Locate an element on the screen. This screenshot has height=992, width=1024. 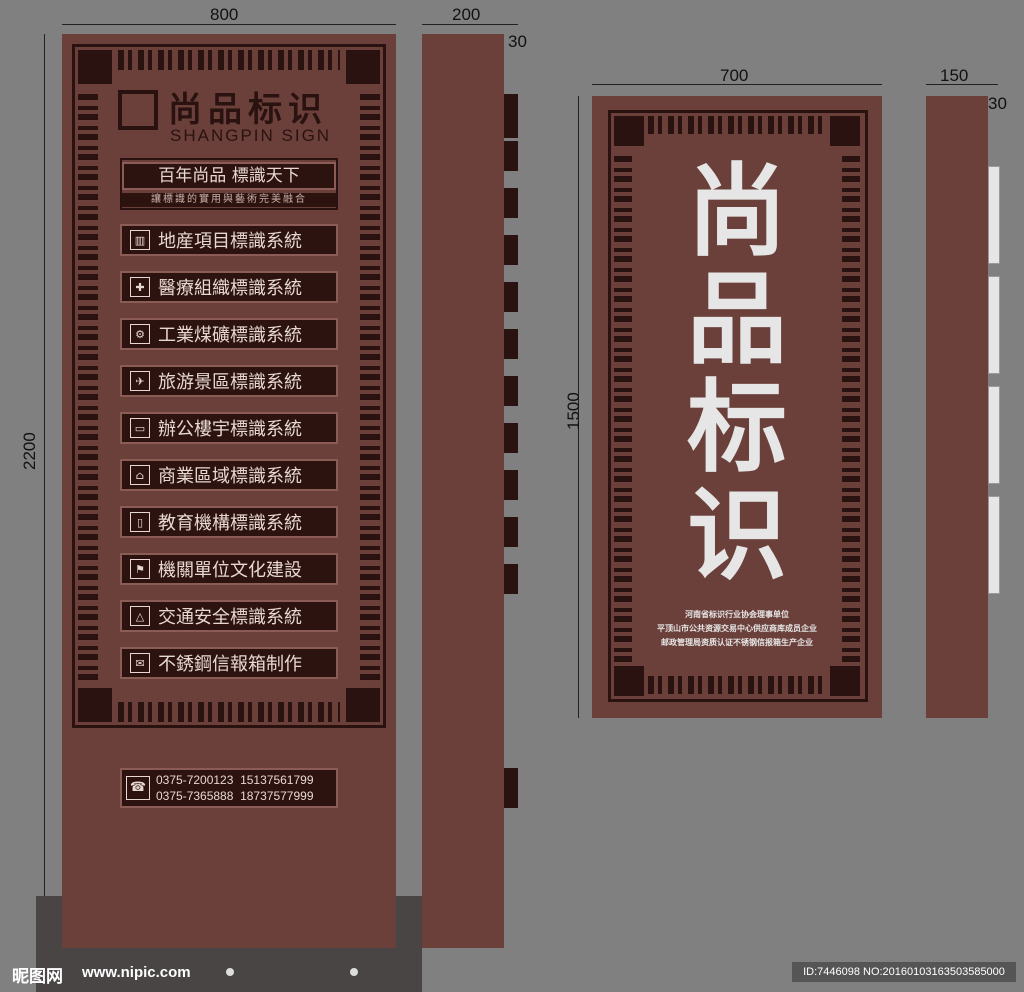
category-item: ⌂ 商業區域標識系統 is located at coordinates (229, 475).